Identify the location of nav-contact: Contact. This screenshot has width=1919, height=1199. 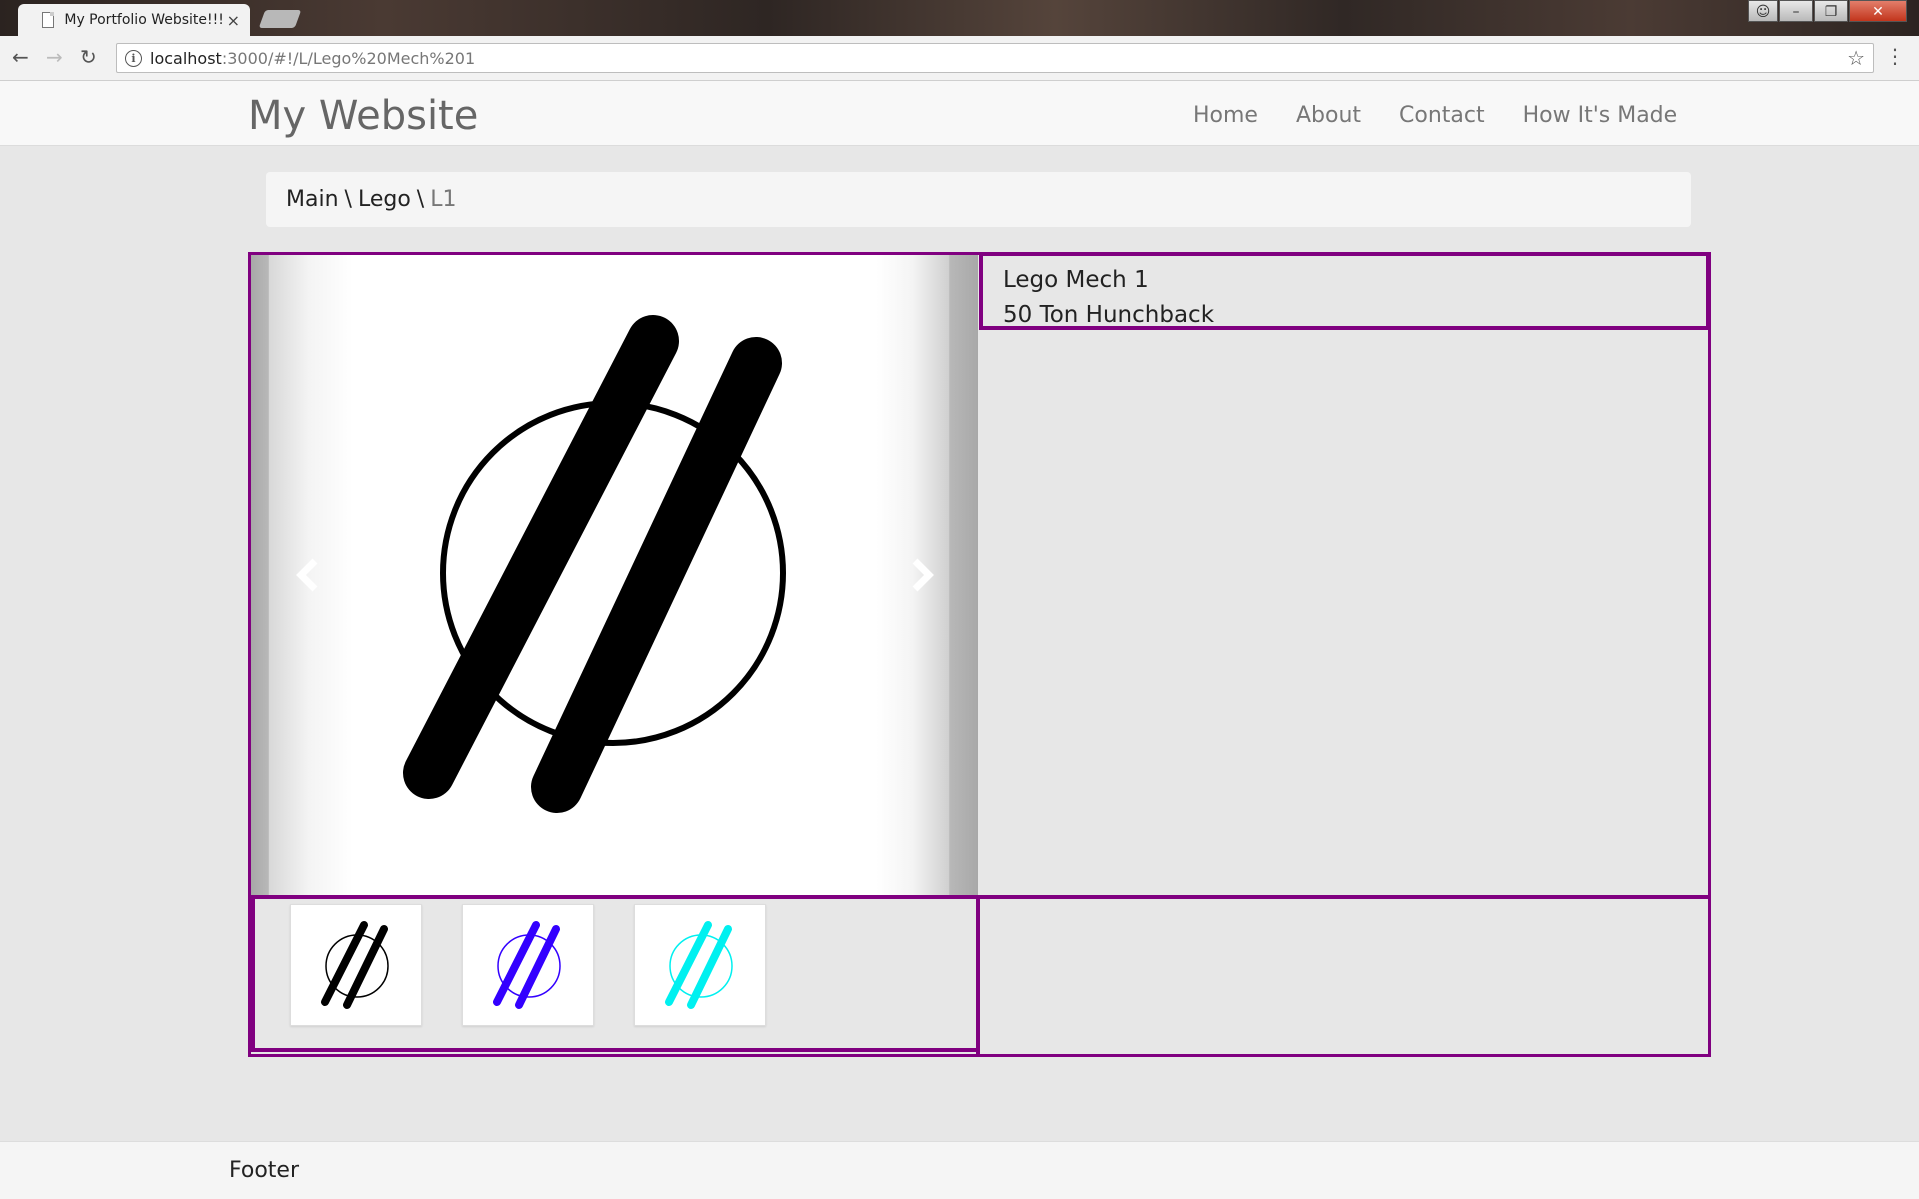
(1442, 115).